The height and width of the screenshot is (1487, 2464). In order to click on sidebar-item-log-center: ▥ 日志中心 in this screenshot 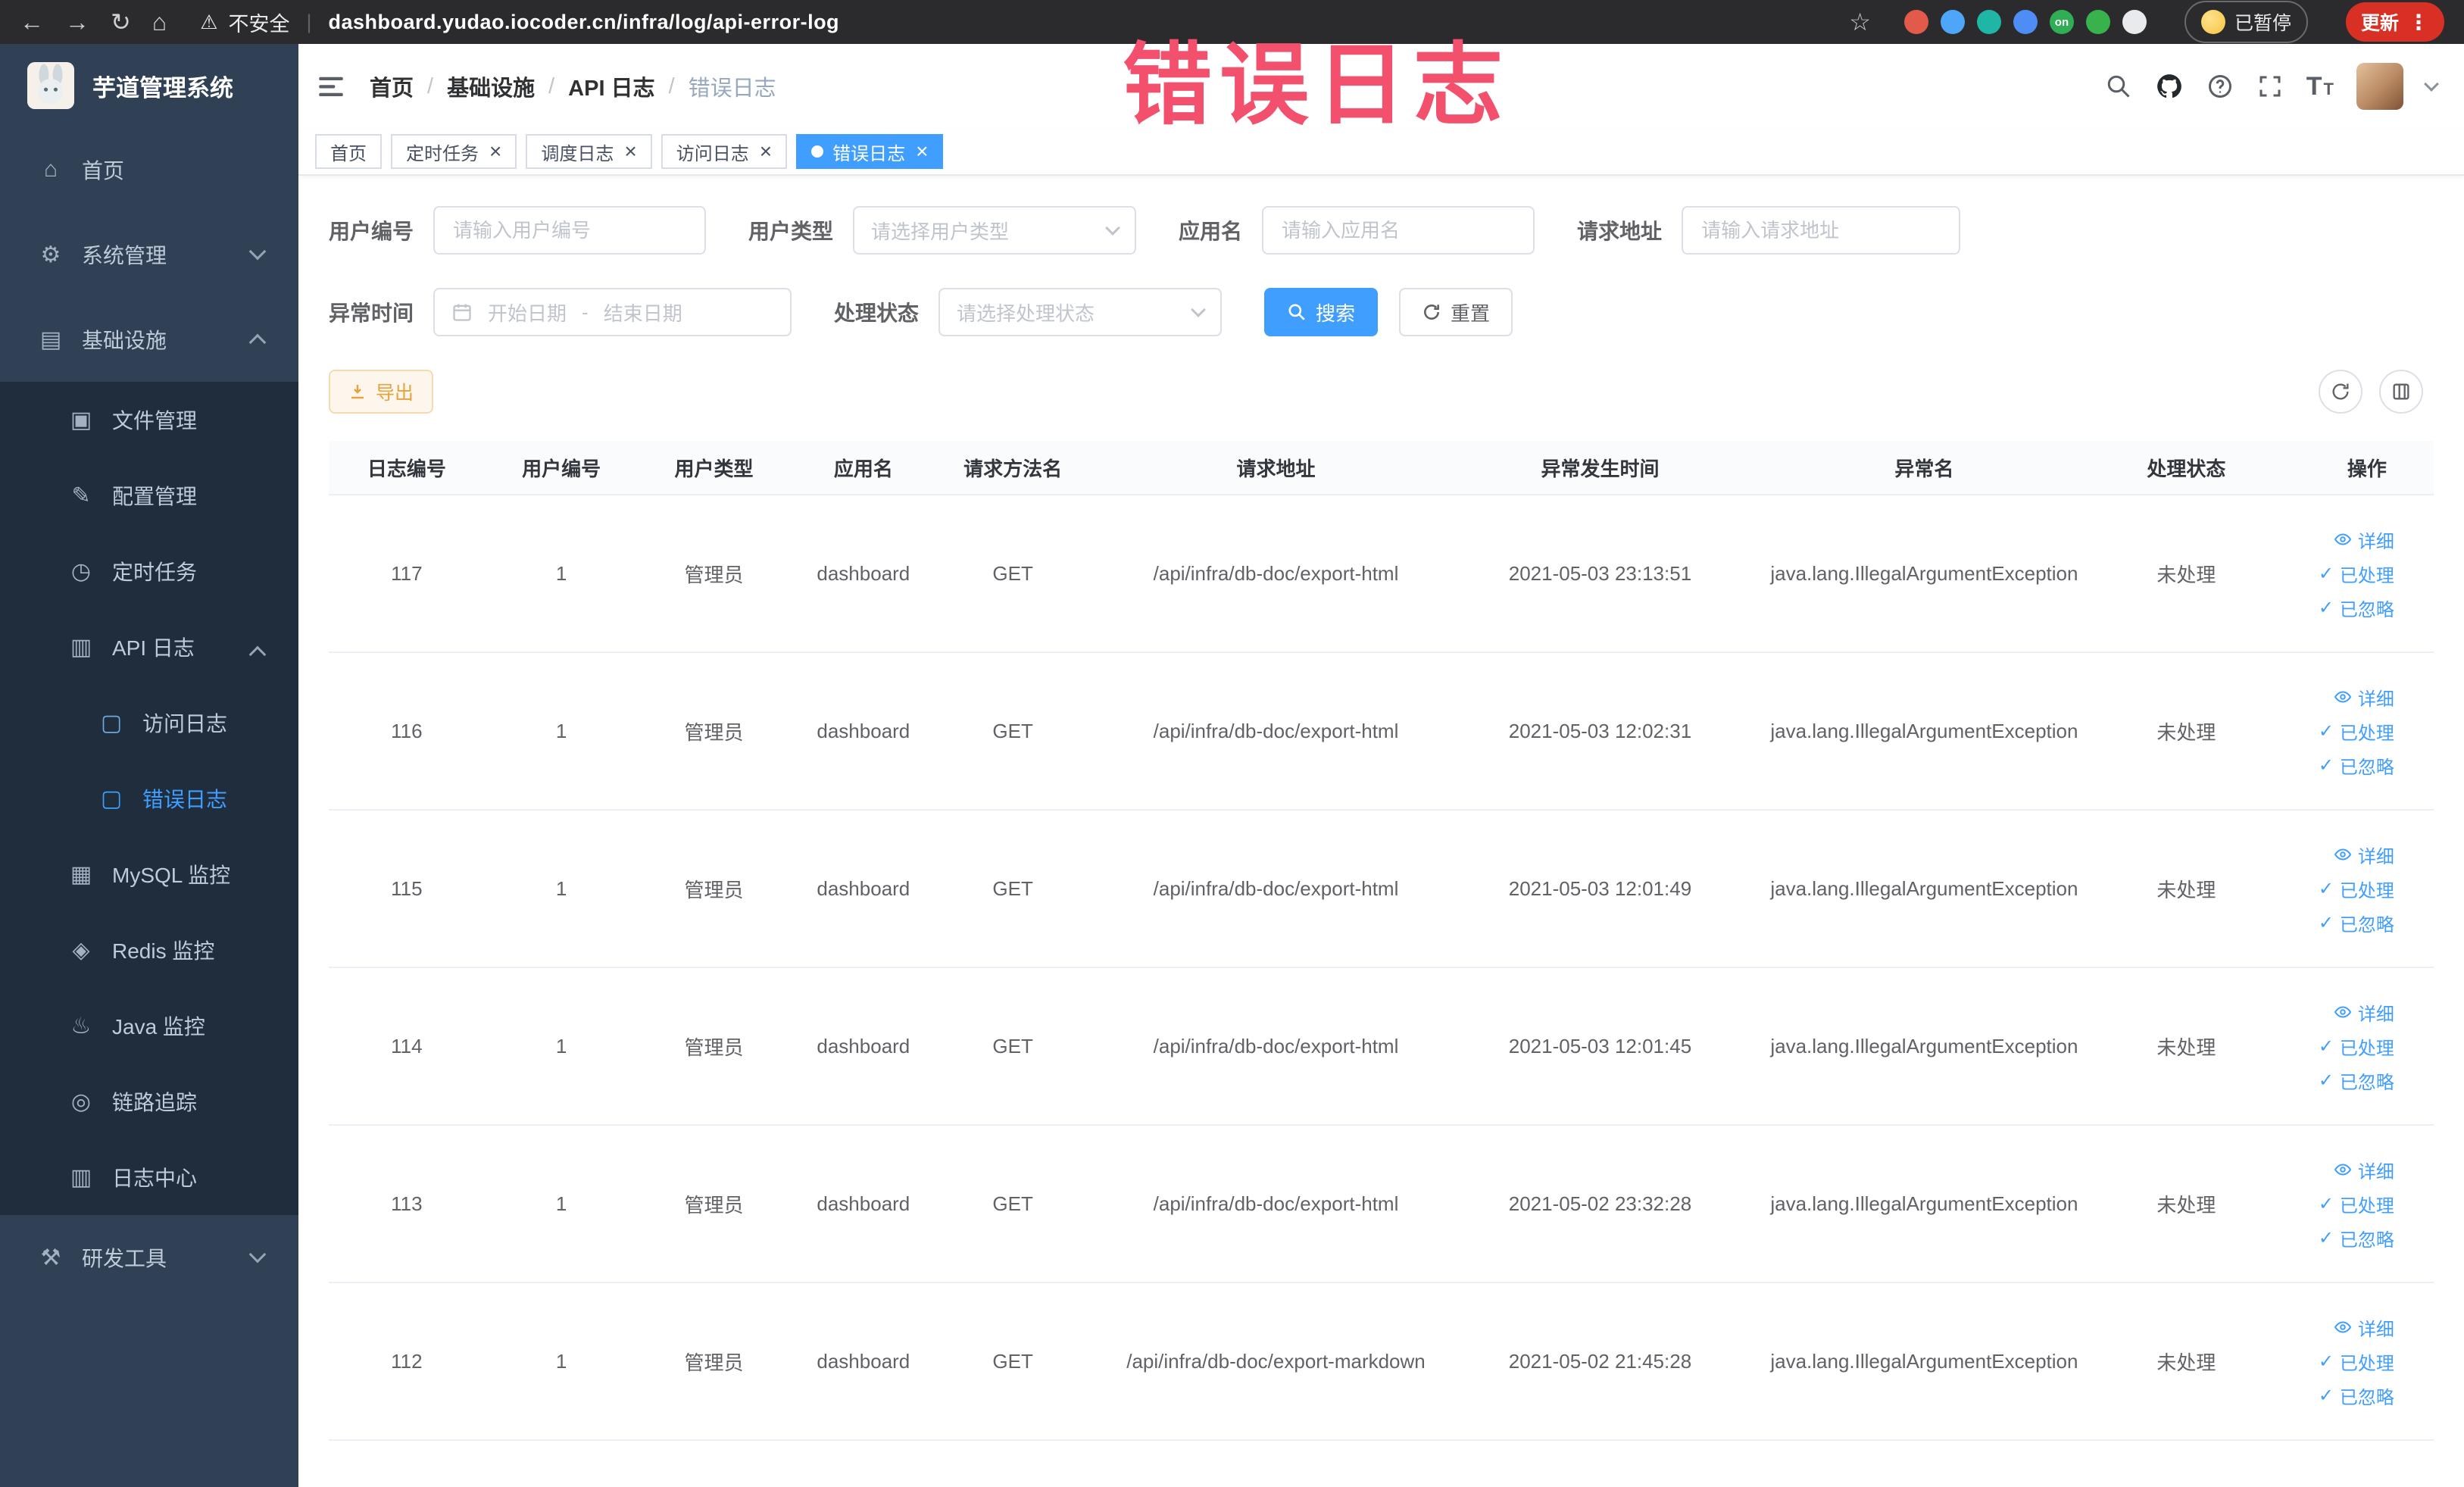, I will do `click(149, 1177)`.